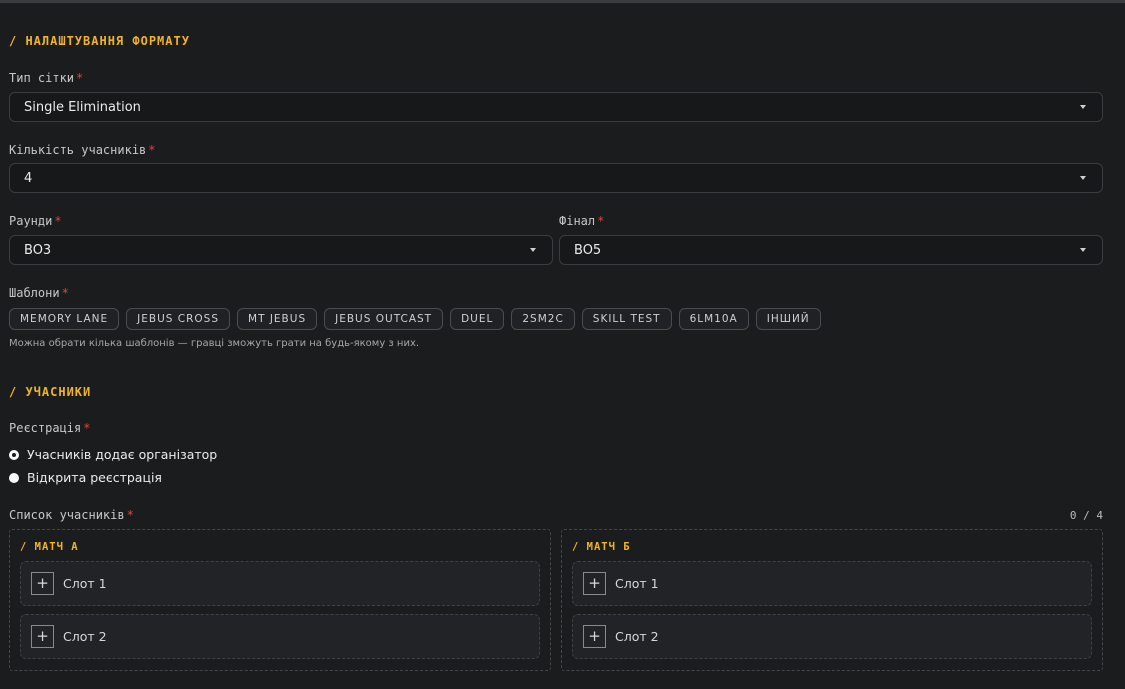 This screenshot has height=689, width=1125. Describe the element at coordinates (543, 319) in the screenshot. I see `template-chip-2sm2c: 2SM2C` at that location.